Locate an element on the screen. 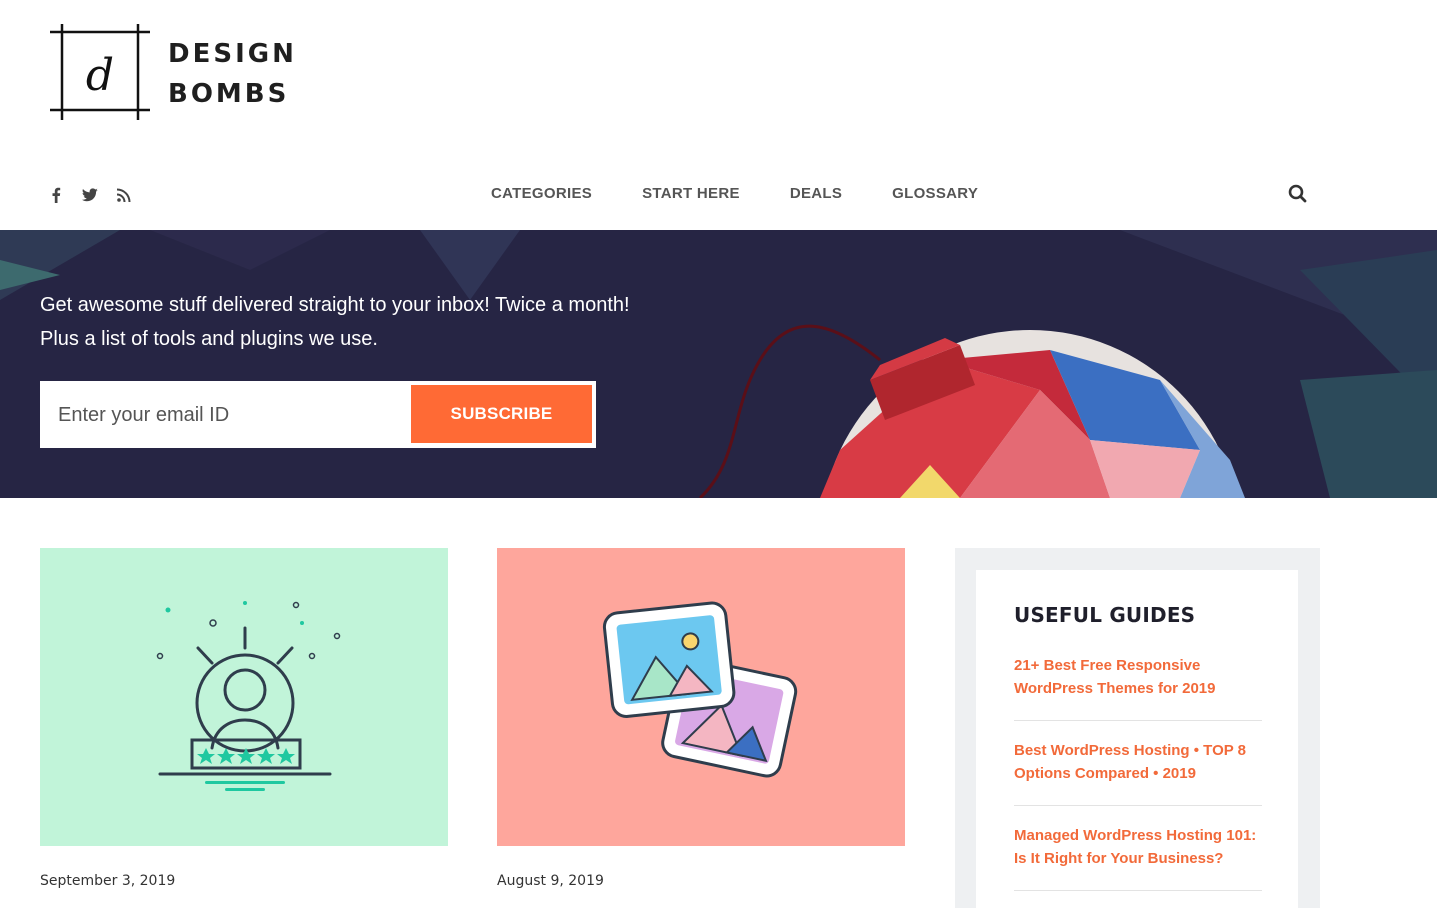 The height and width of the screenshot is (910, 1437). social-links is located at coordinates (90, 195).